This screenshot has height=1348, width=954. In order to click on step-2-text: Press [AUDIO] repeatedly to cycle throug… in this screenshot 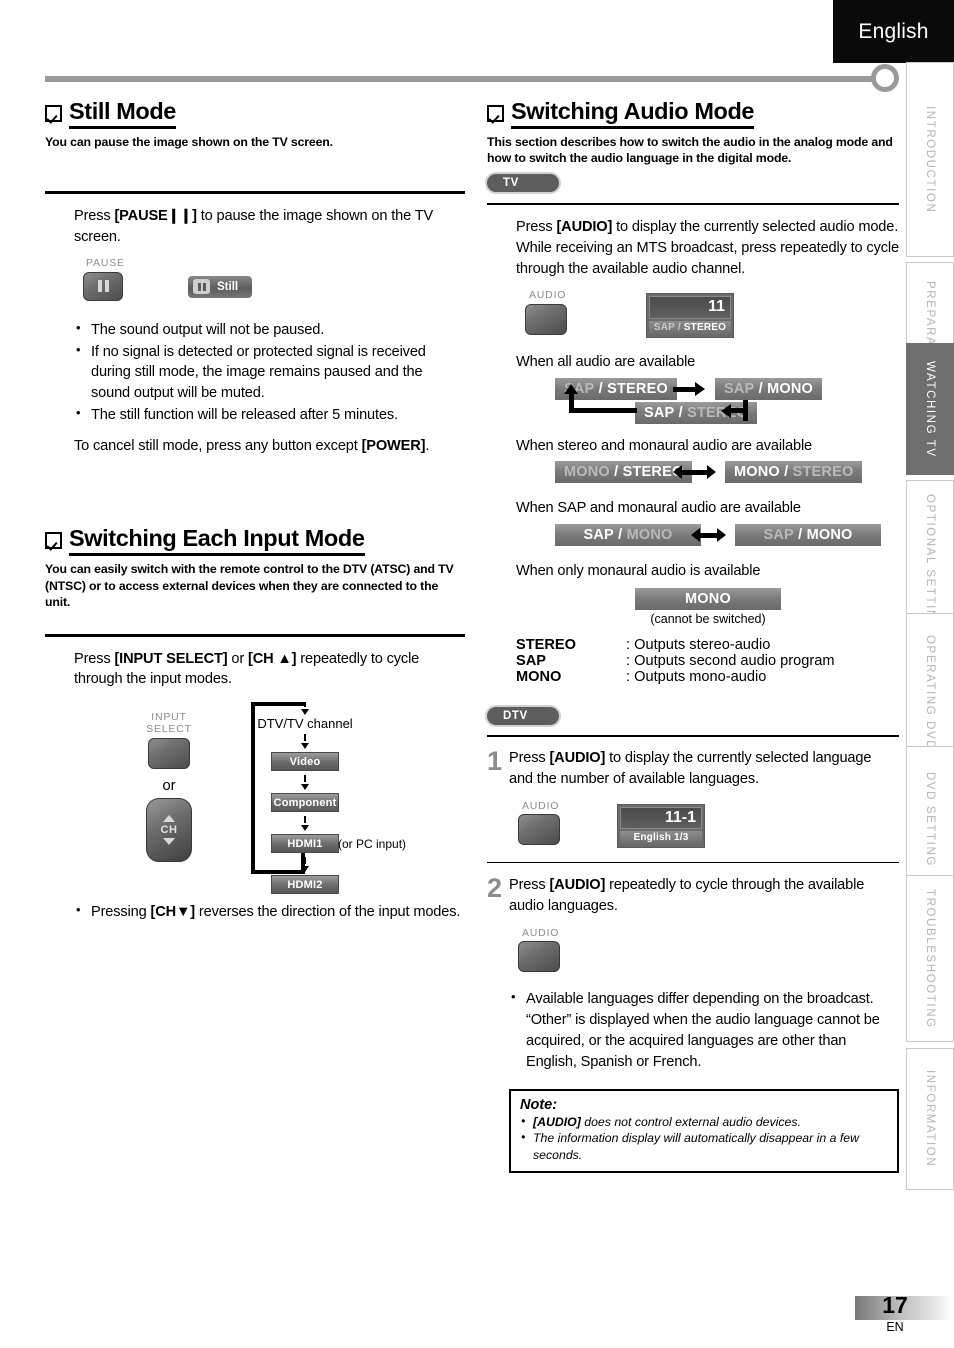, I will do `click(687, 896)`.